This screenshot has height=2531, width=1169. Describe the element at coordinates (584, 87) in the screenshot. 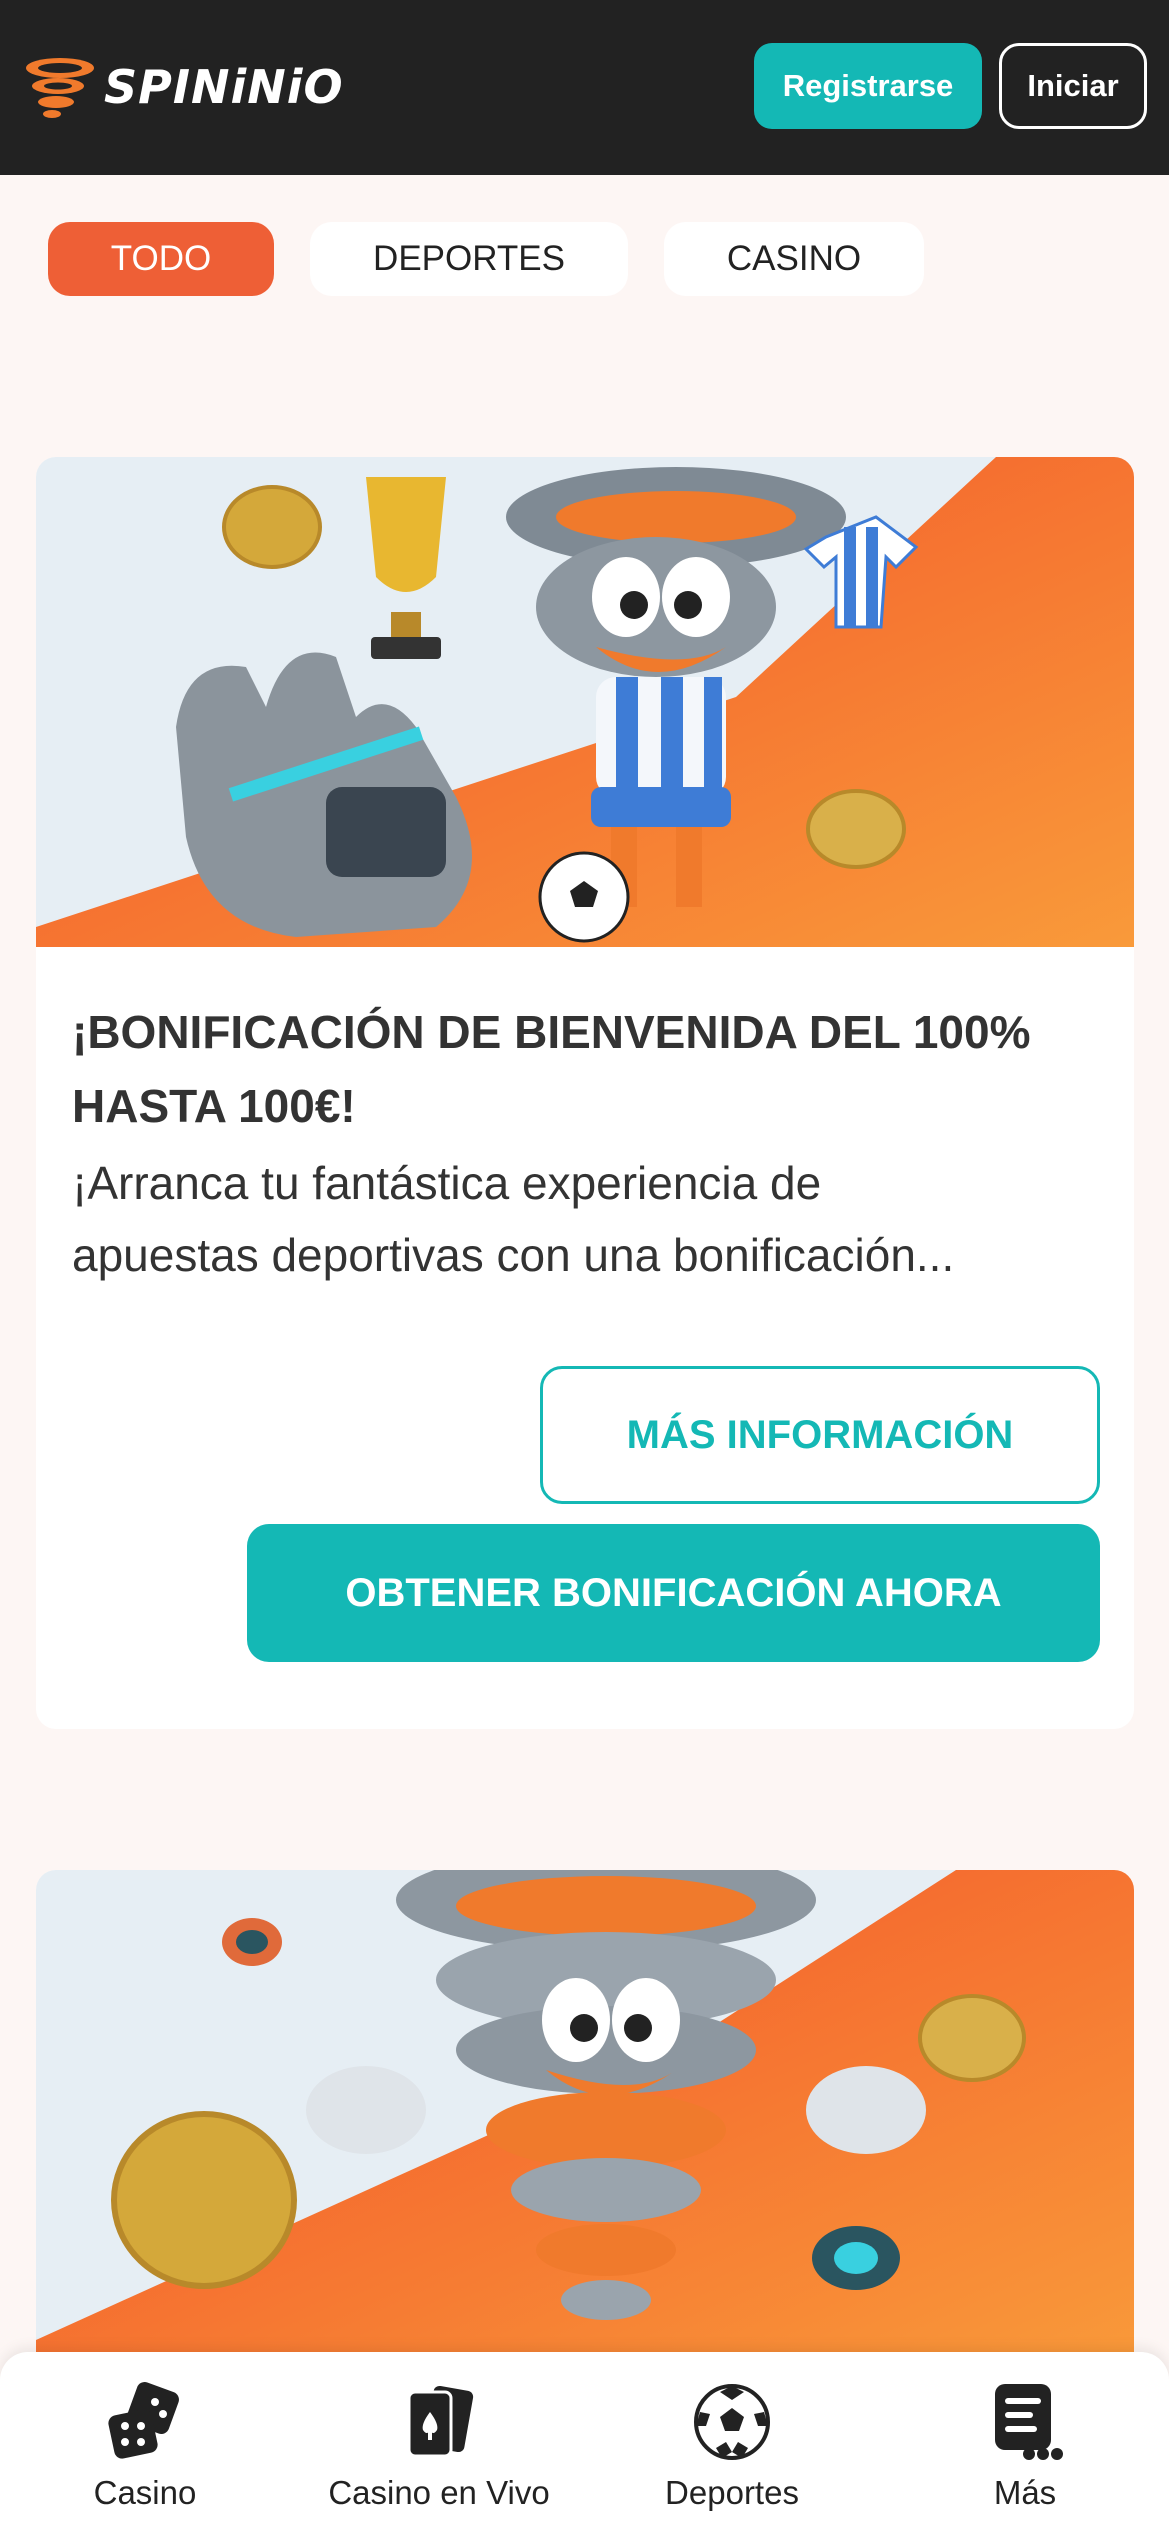

I see `header: SPINiNiO Registrarse Iniciar` at that location.